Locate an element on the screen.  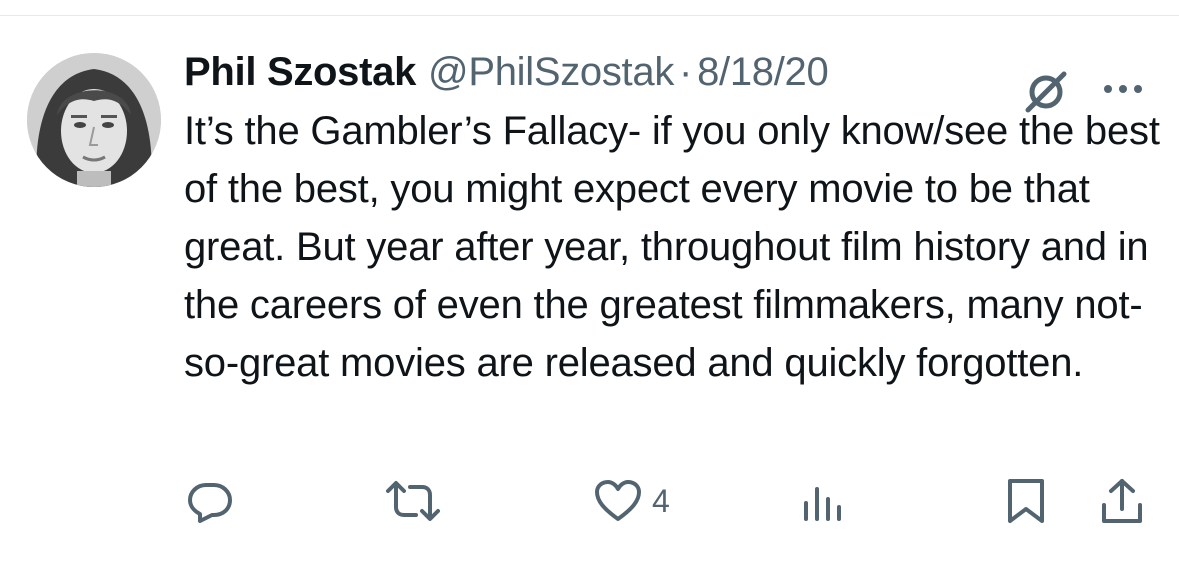
avatar-photo is located at coordinates (94, 120).